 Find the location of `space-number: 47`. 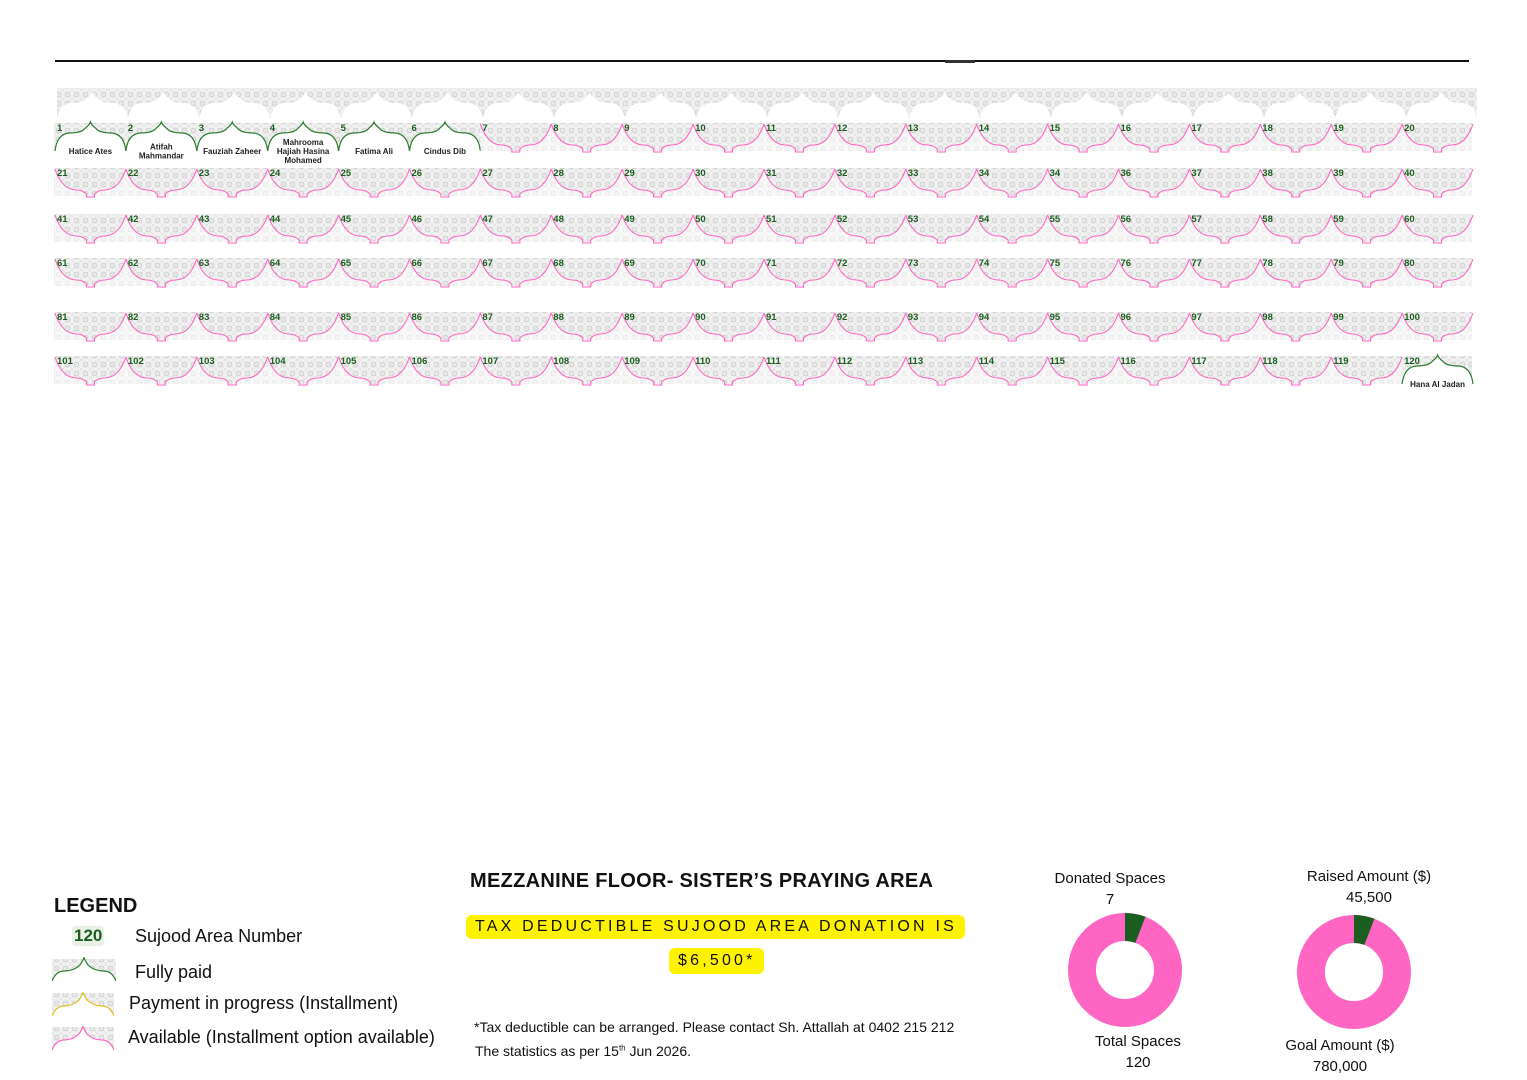

space-number: 47 is located at coordinates (487, 219).